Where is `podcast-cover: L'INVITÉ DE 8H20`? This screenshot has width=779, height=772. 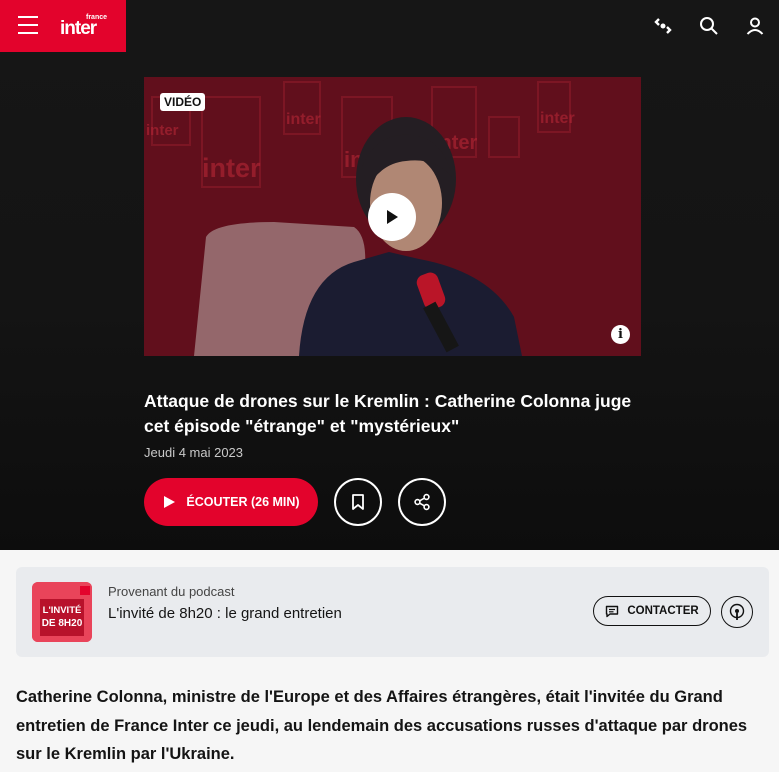
podcast-cover: L'INVITÉ DE 8H20 is located at coordinates (62, 612).